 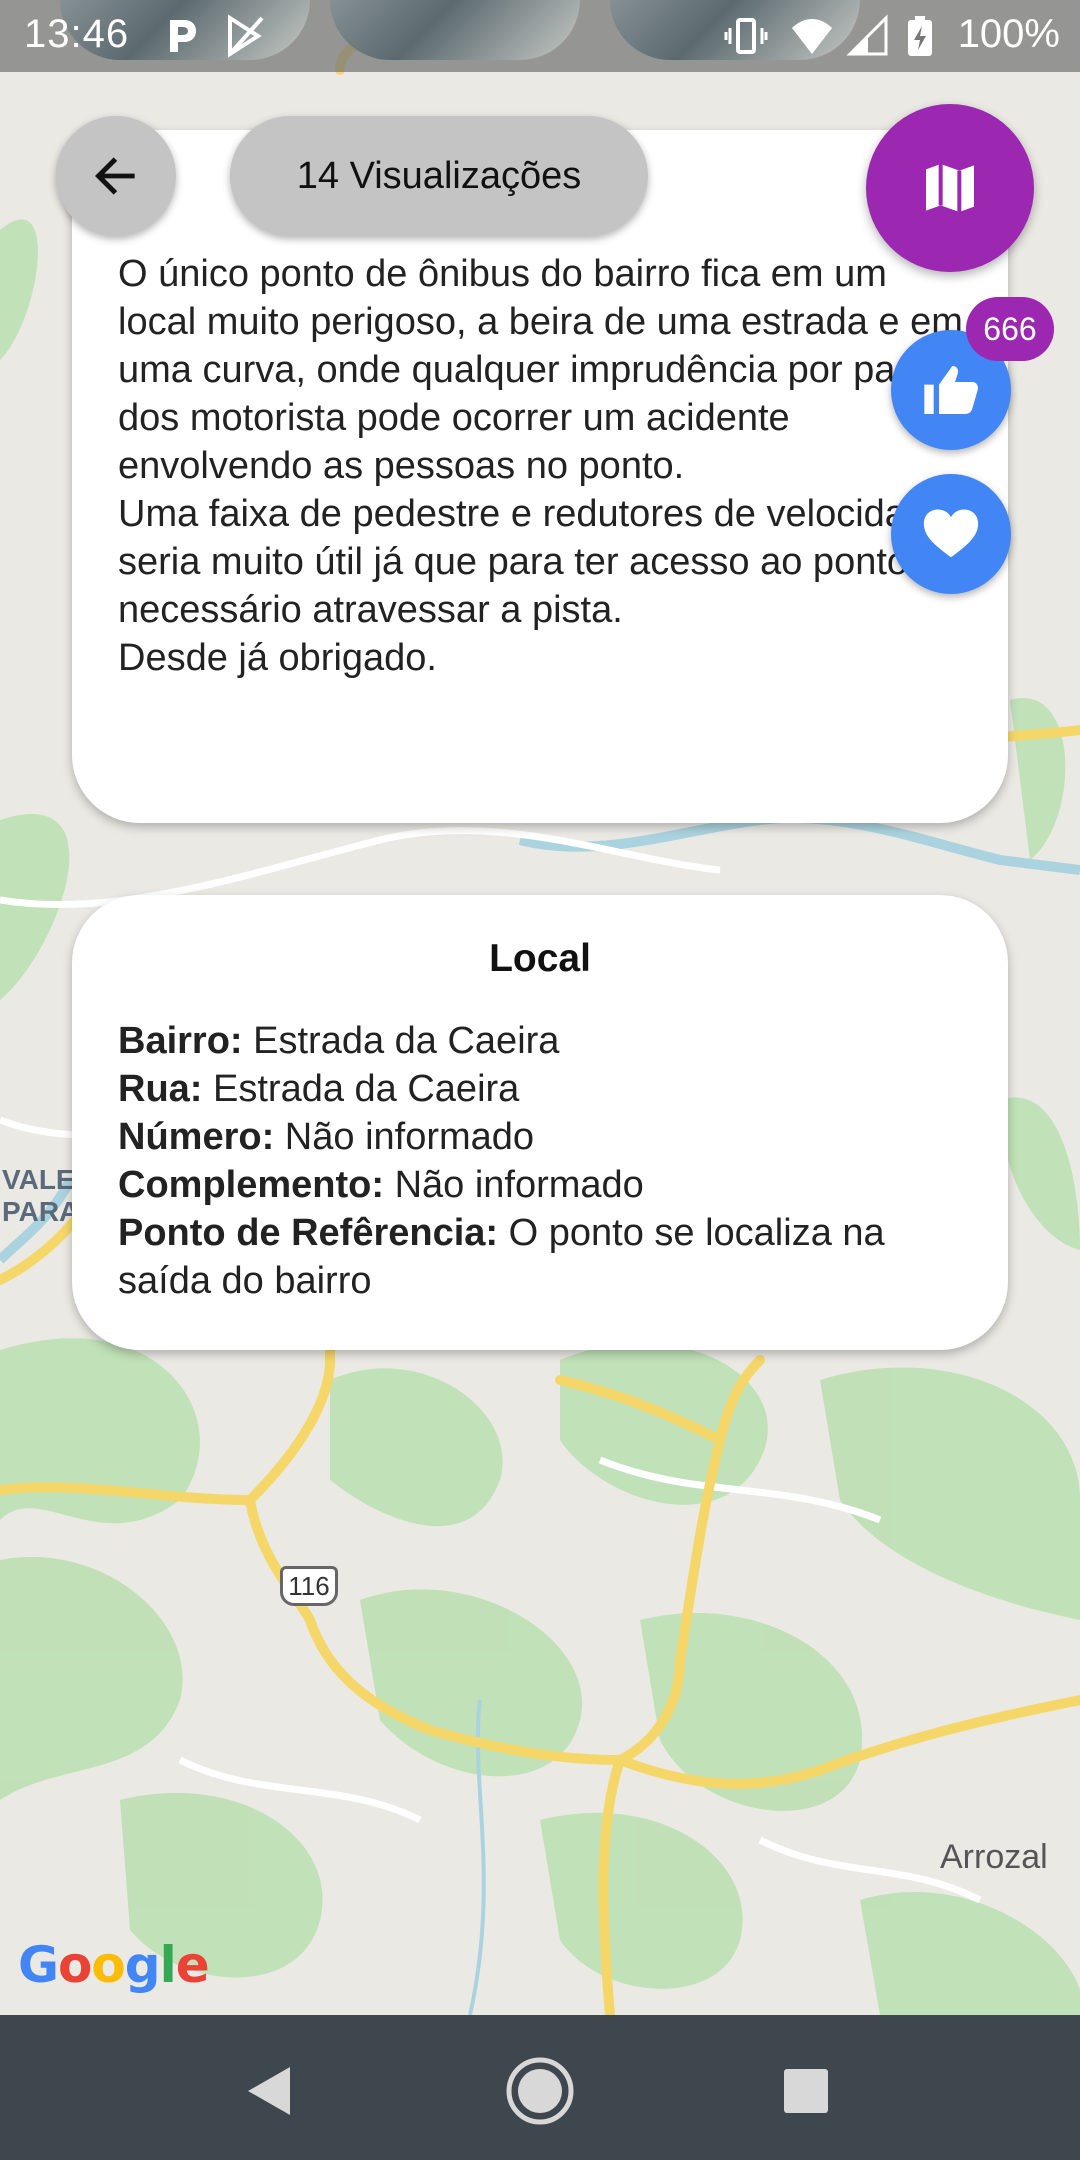 I want to click on field-label: Ponto de Refêrencia:, so click(x=308, y=1233).